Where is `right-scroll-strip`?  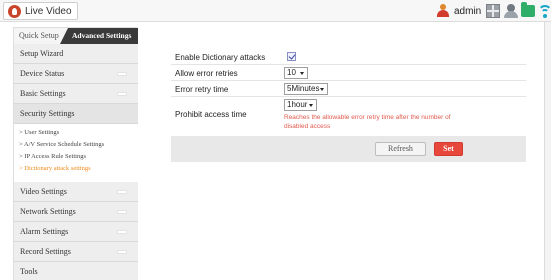
right-scroll-strip is located at coordinates (547, 151).